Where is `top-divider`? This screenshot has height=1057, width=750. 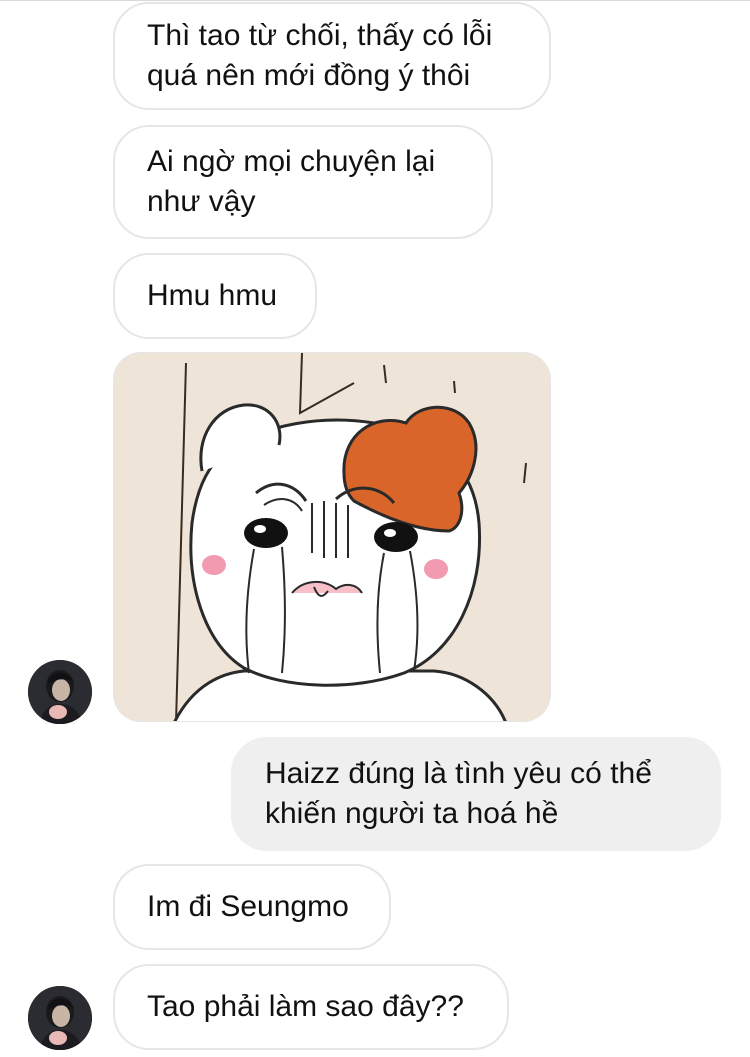 top-divider is located at coordinates (375, 0).